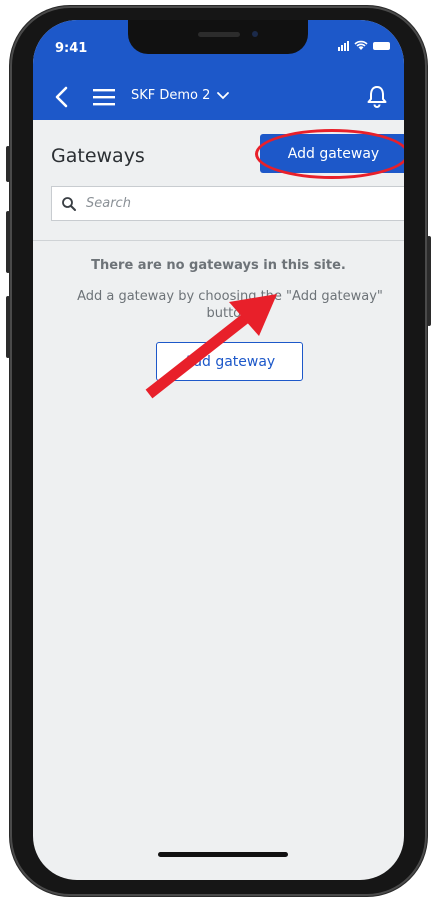  What do you see at coordinates (343, 45) in the screenshot?
I see `signal-icon` at bounding box center [343, 45].